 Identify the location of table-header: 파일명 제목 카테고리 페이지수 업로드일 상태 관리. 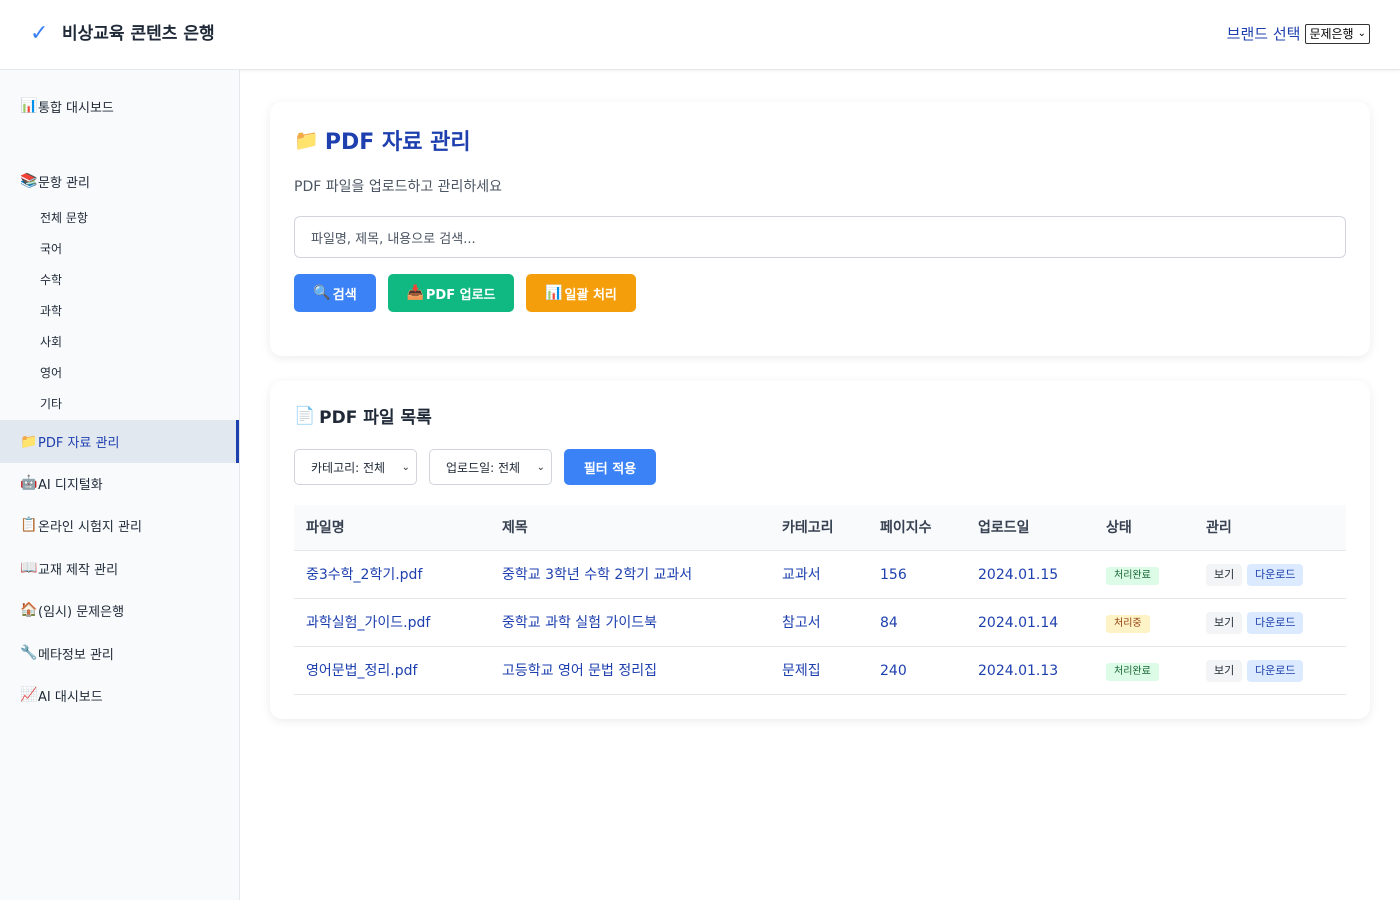
(820, 528).